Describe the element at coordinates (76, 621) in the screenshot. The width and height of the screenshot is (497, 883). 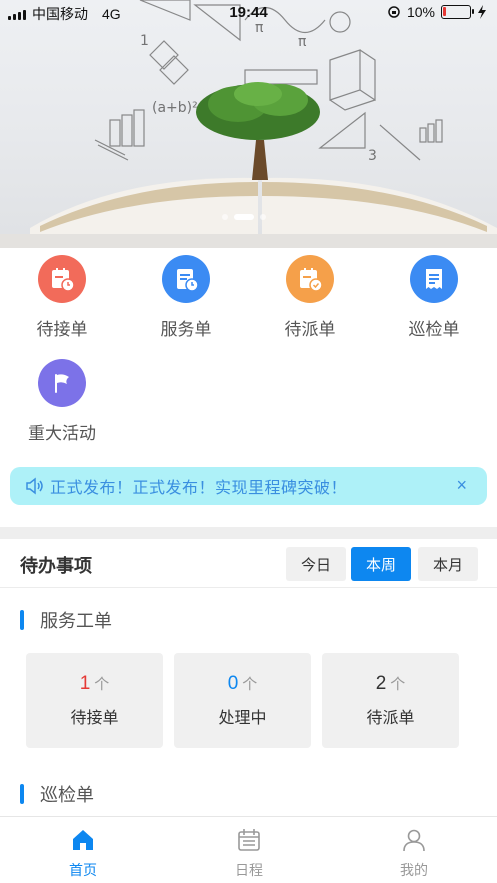
I see `section-title: 服务工单` at that location.